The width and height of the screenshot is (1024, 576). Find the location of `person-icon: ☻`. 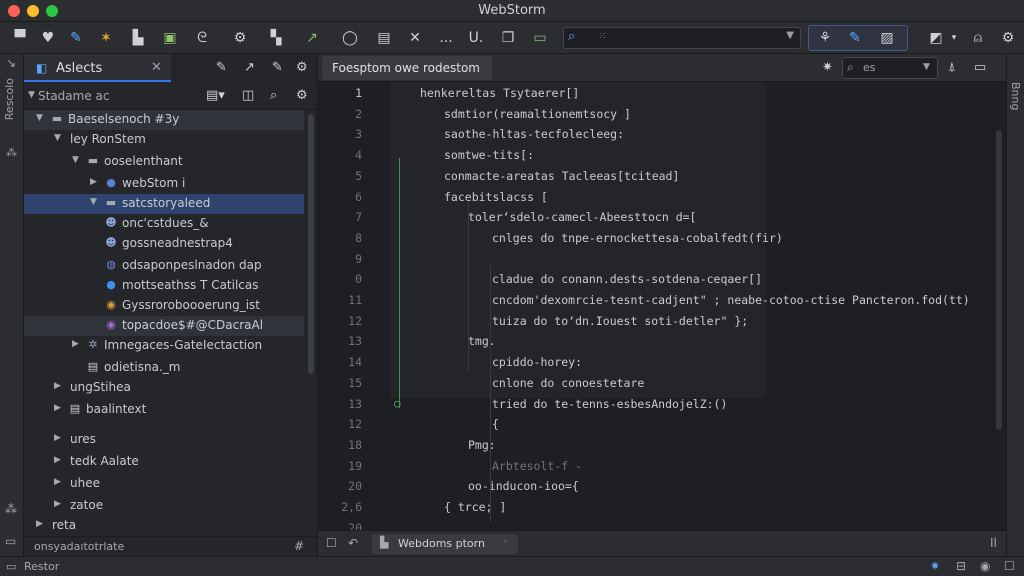

person-icon: ☻ is located at coordinates (111, 222).